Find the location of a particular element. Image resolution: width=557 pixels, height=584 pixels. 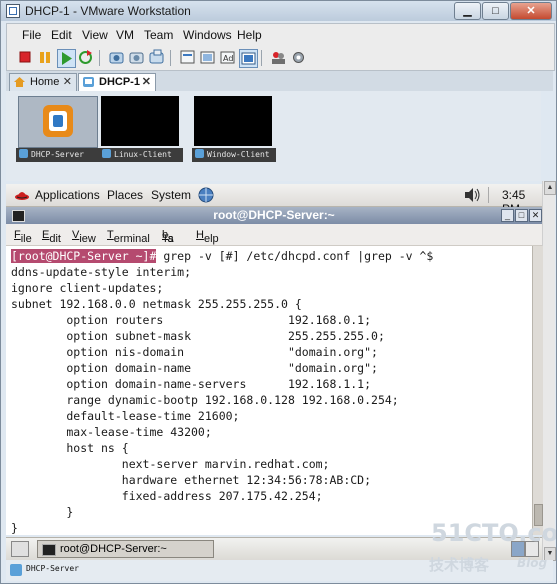

watermark-subtitle: 技术博客 is located at coordinates (459, 565).